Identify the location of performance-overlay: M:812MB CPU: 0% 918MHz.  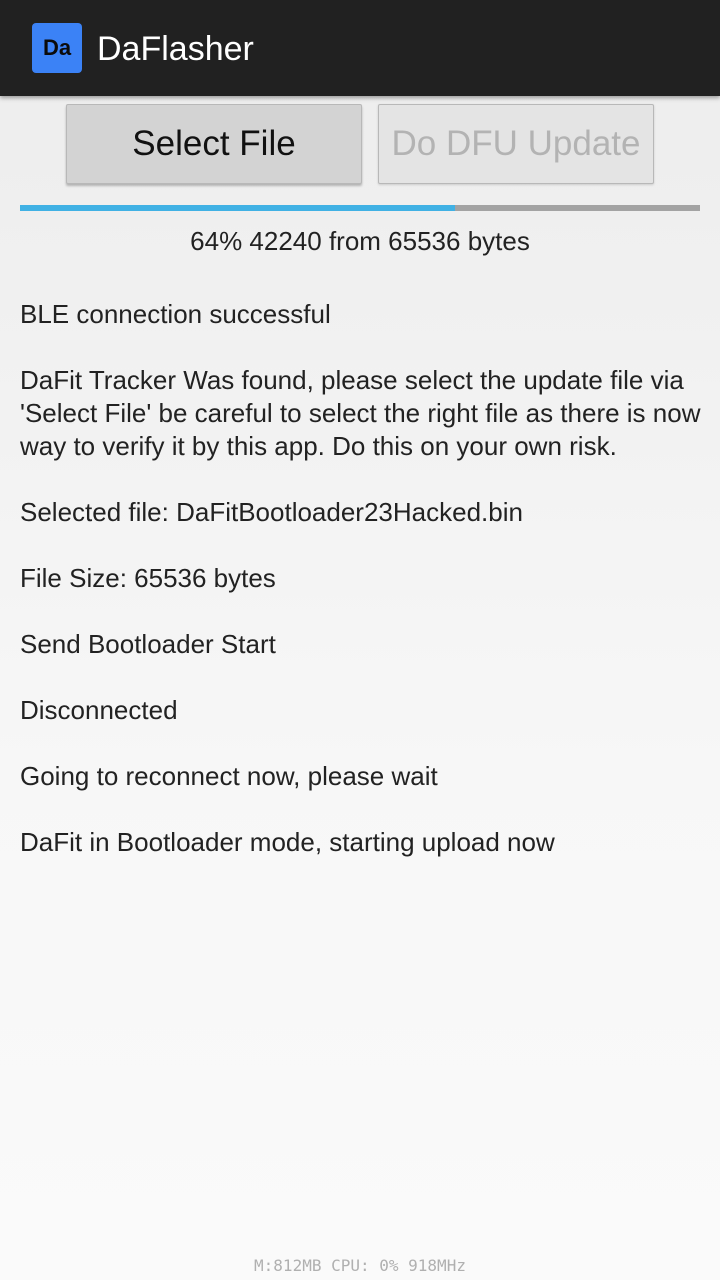
(360, 1265).